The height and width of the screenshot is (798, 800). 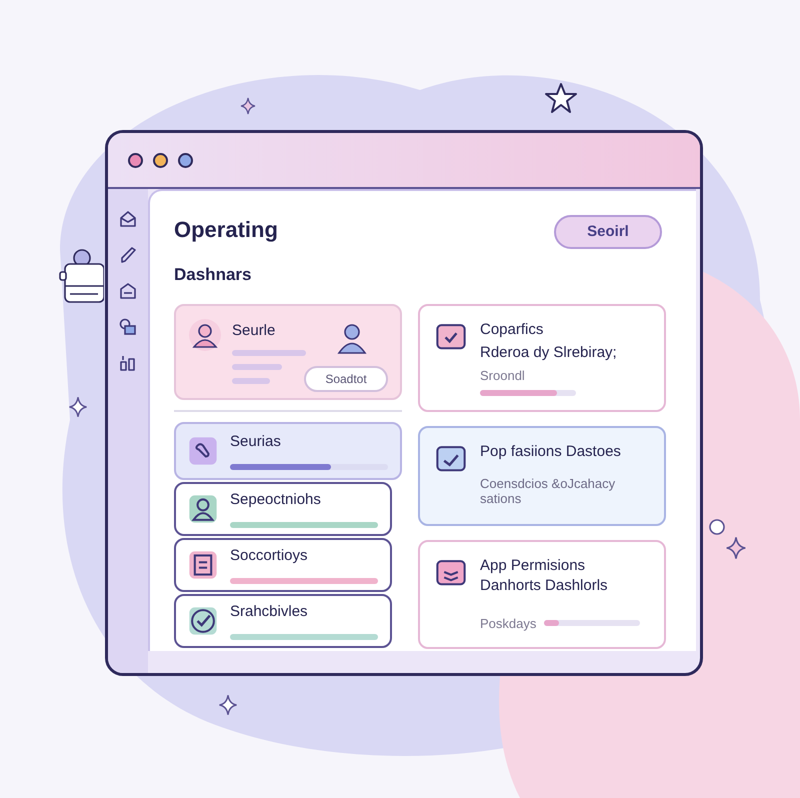 I want to click on card-text: Rderoa dy Slrebiray;, so click(x=549, y=352).